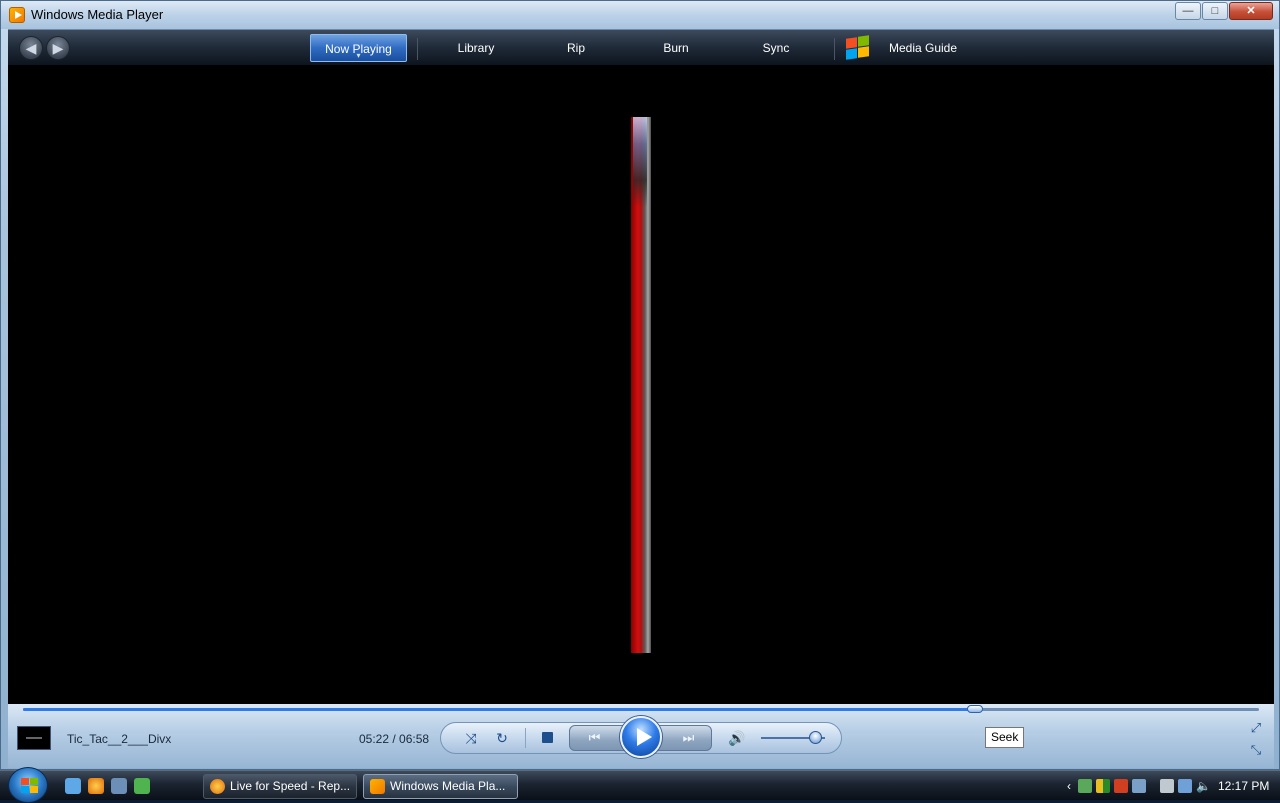 This screenshot has height=803, width=1280. I want to click on volume-icon: 🔈, so click(1203, 786).